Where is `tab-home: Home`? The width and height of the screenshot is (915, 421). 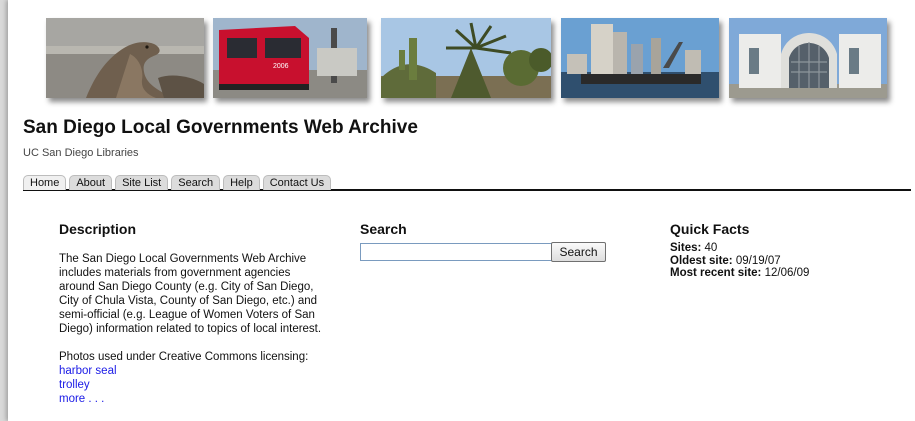
tab-home: Home is located at coordinates (45, 182).